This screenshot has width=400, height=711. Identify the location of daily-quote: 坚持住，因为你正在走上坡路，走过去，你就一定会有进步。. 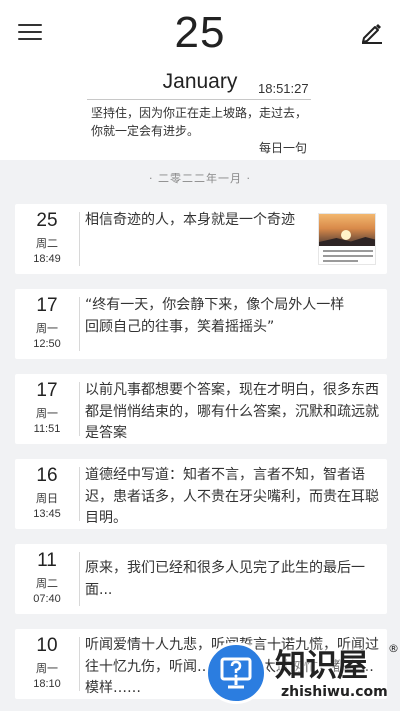
(199, 122).